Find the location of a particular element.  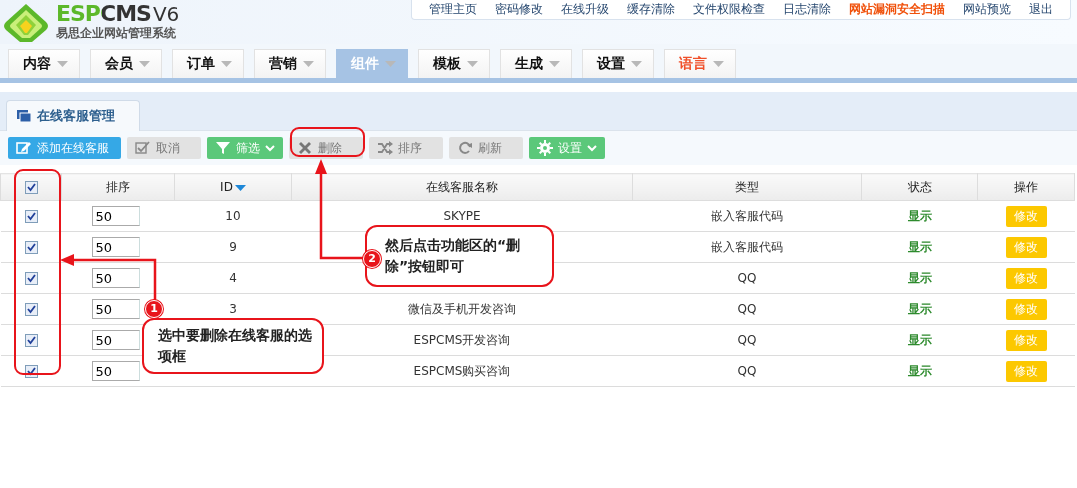

nav-tab: 设置 is located at coordinates (618, 63).